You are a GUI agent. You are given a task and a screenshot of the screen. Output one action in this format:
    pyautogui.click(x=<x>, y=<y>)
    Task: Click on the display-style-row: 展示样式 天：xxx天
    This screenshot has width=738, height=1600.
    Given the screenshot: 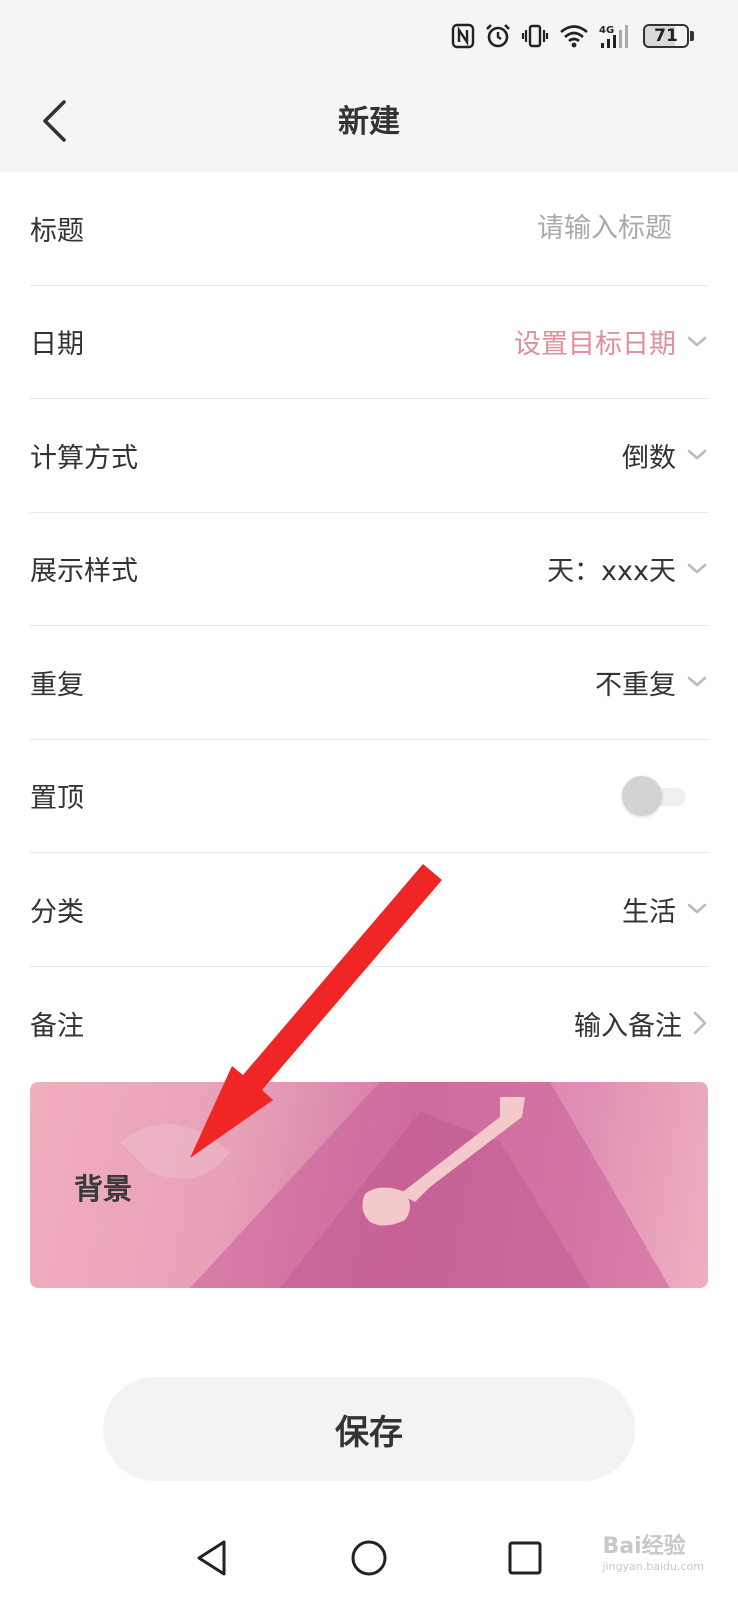 What is the action you would take?
    pyautogui.click(x=369, y=569)
    